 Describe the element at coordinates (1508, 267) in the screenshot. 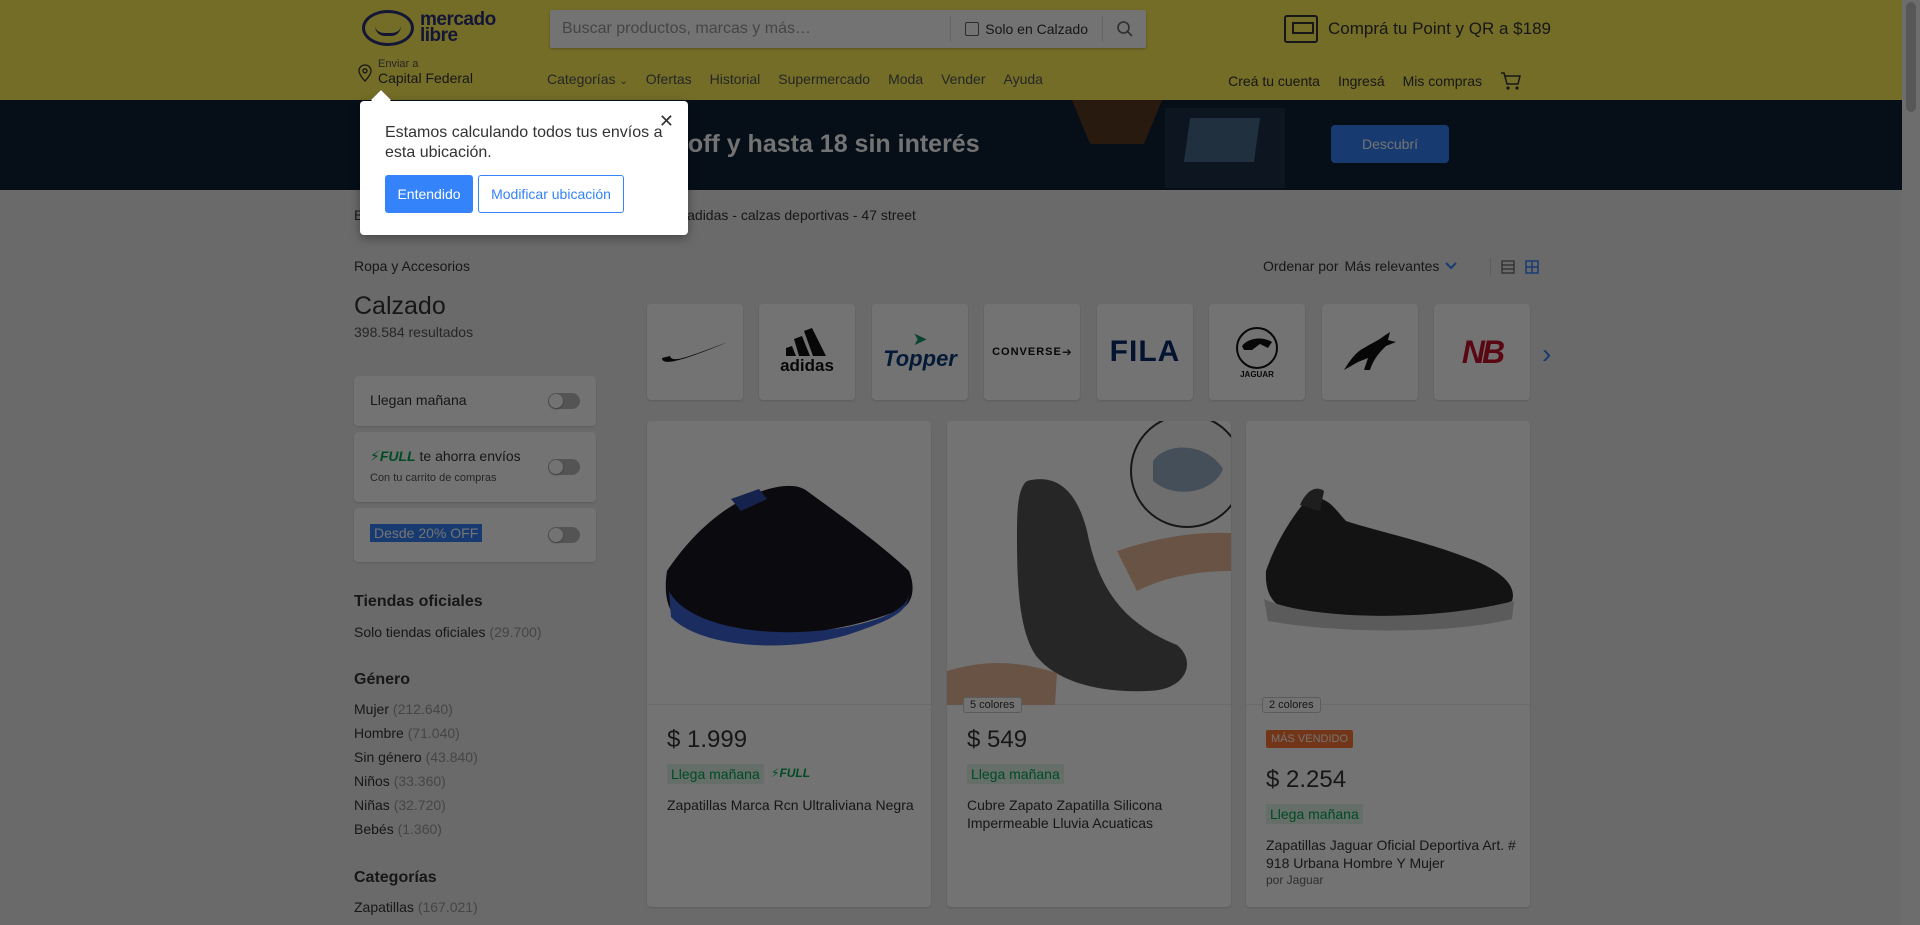

I see `list-view-icon` at that location.